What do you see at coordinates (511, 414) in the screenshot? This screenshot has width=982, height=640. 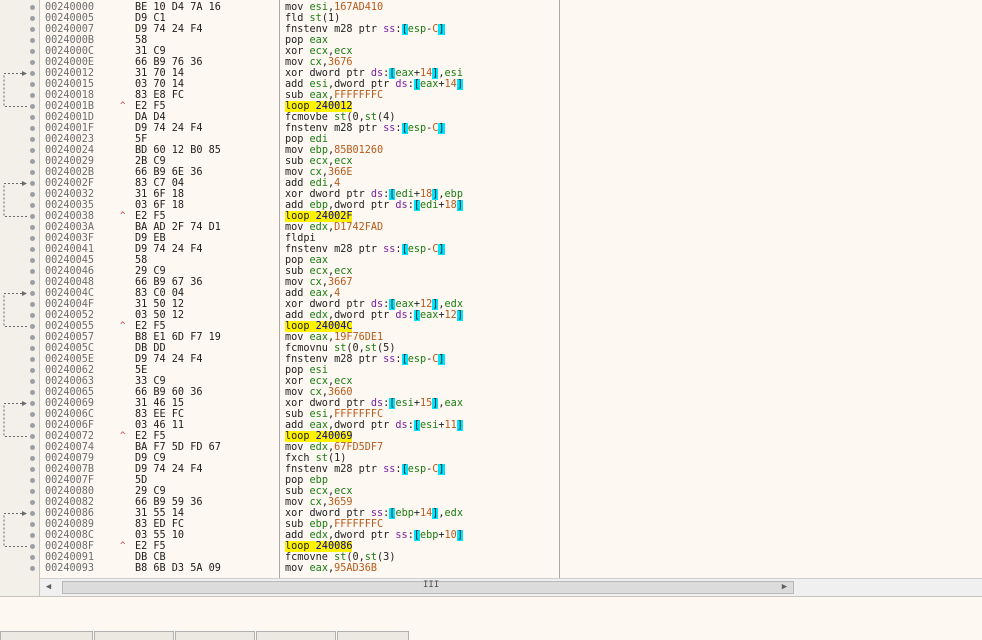 I see `listing-row: 0024006C 83 EE FC sub esi,FFFFFFFC` at bounding box center [511, 414].